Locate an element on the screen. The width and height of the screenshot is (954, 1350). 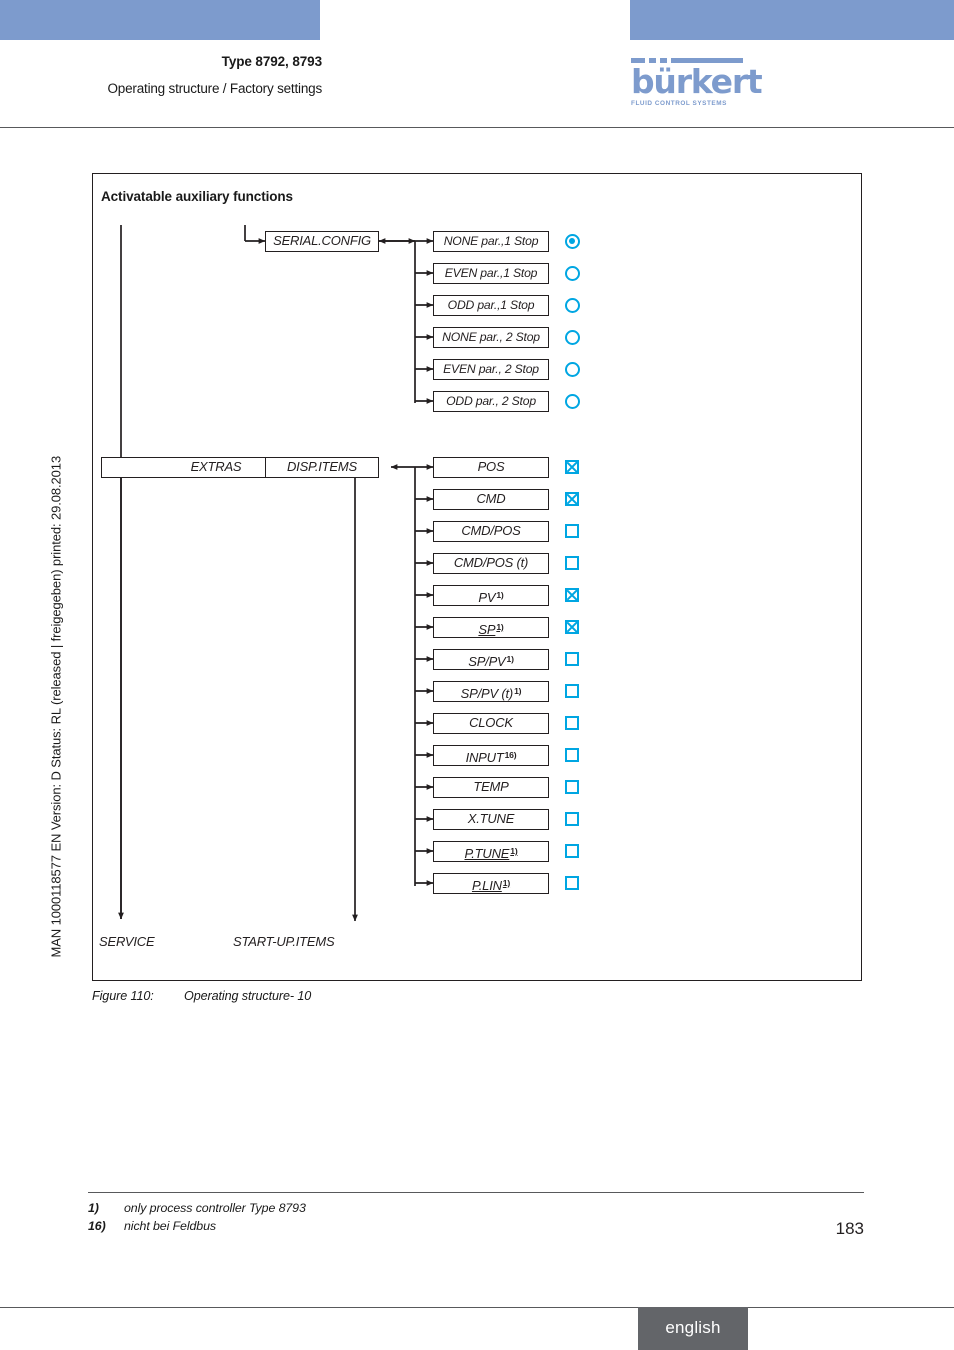
node-display-item: SP1) is located at coordinates (491, 627).